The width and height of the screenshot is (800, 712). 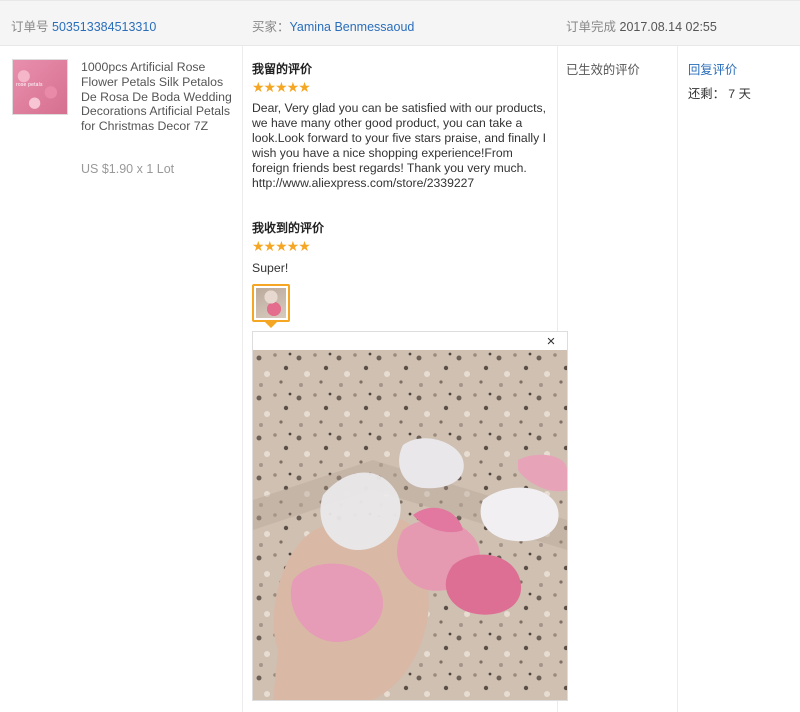 I want to click on buyer-label: 买家：, so click(x=271, y=27).